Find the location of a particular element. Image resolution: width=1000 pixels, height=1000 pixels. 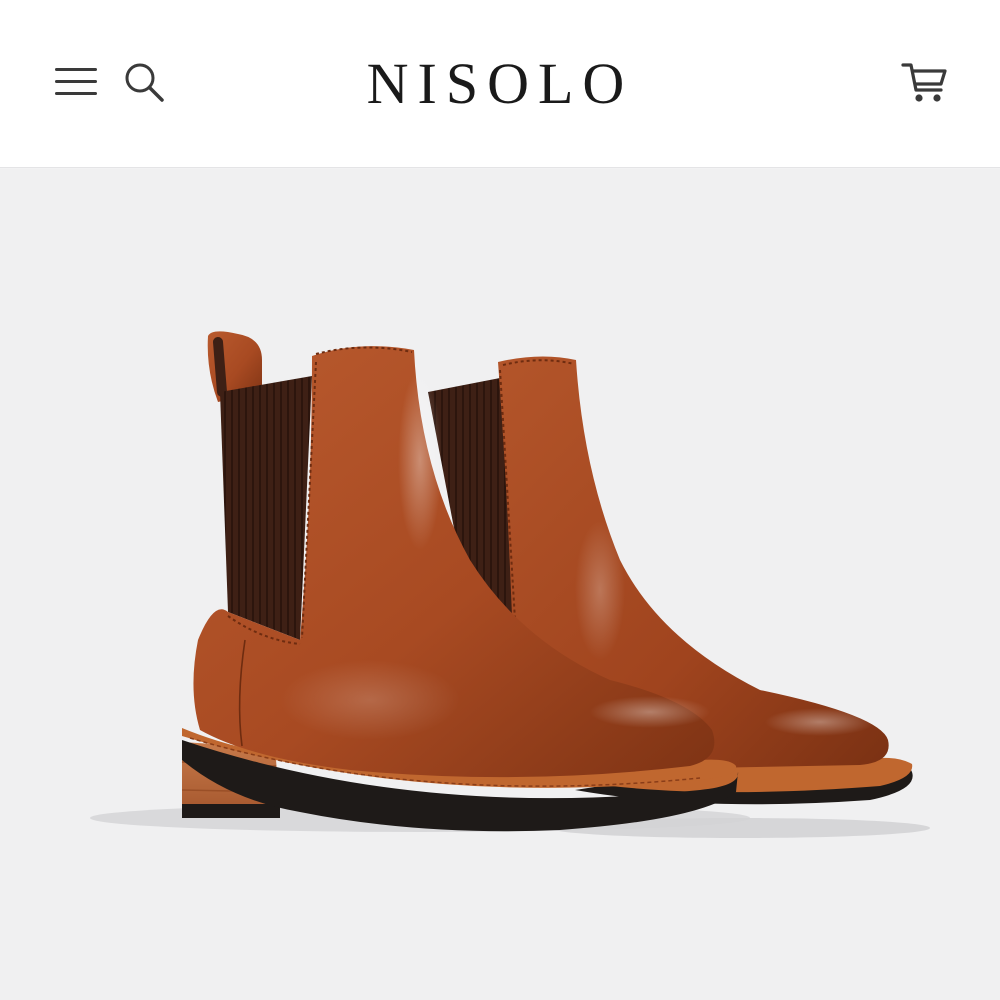

hamburger-menu-icon is located at coordinates (76, 81).